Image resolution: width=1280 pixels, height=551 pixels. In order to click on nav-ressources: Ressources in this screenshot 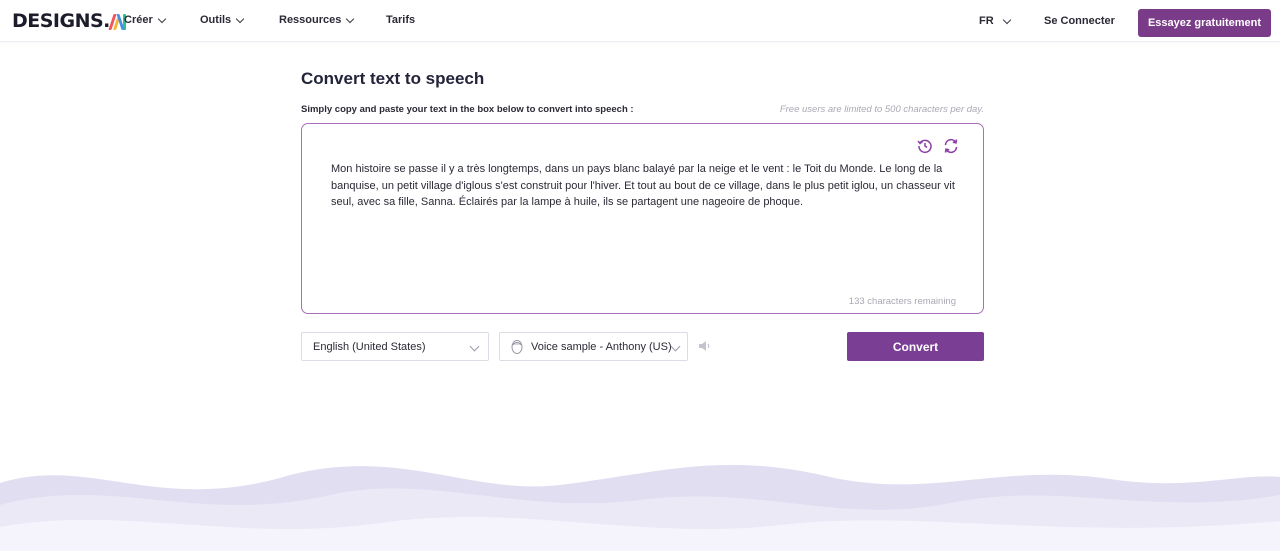, I will do `click(317, 20)`.